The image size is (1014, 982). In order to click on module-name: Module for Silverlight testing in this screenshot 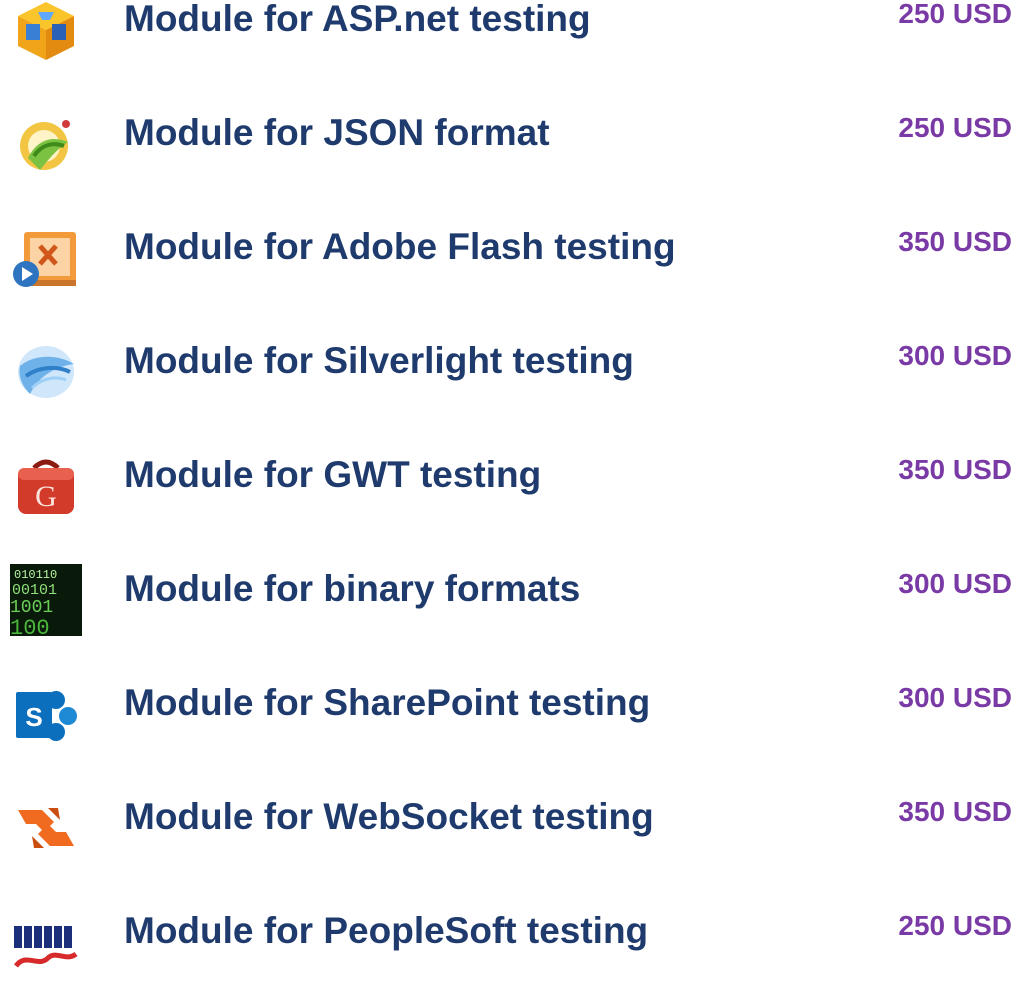, I will do `click(379, 361)`.